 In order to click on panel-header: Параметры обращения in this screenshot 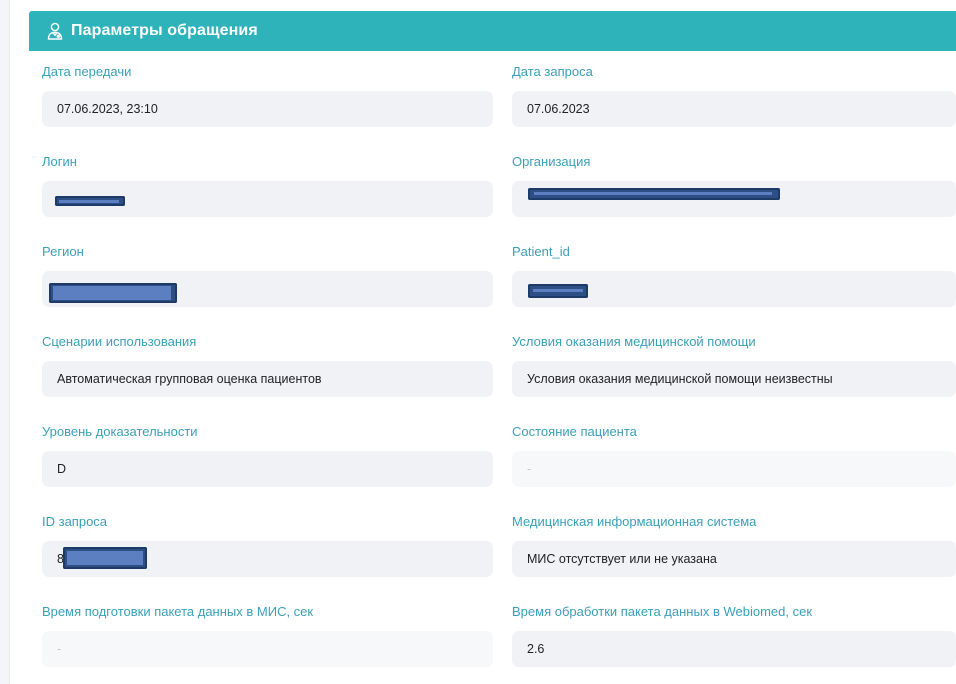, I will do `click(492, 31)`.